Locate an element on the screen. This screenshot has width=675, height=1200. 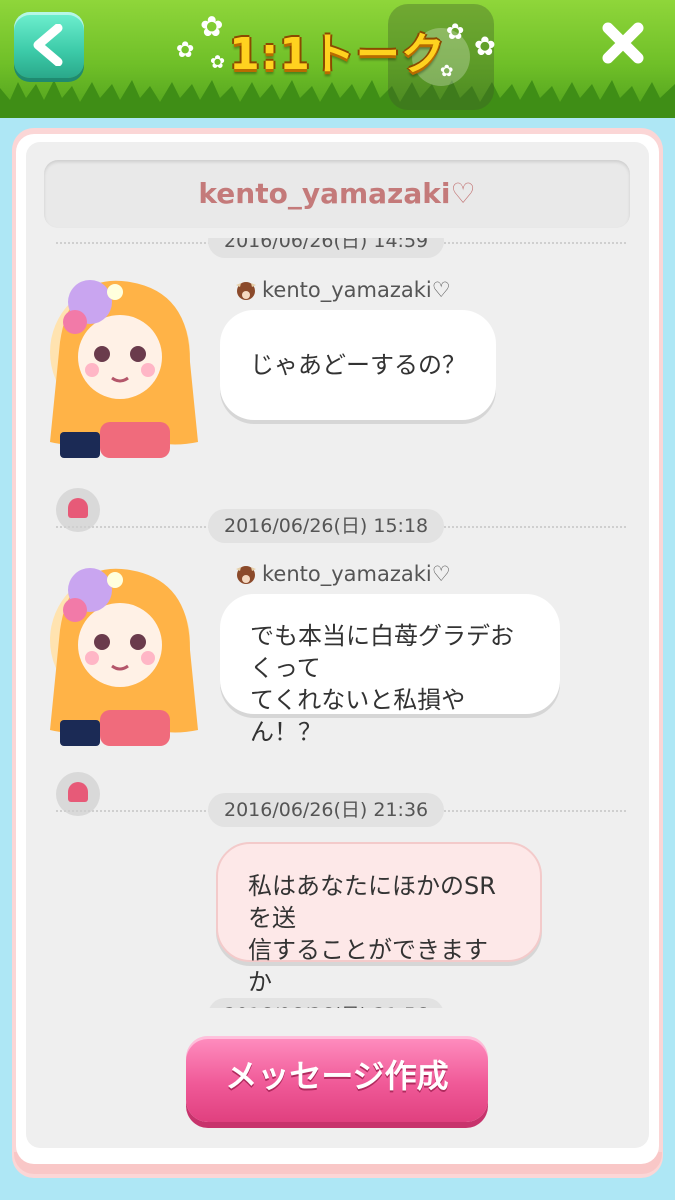
message-bubble: でも本当に白苺グラデおくって てくれないと私損やん！？ is located at coordinates (390, 670).